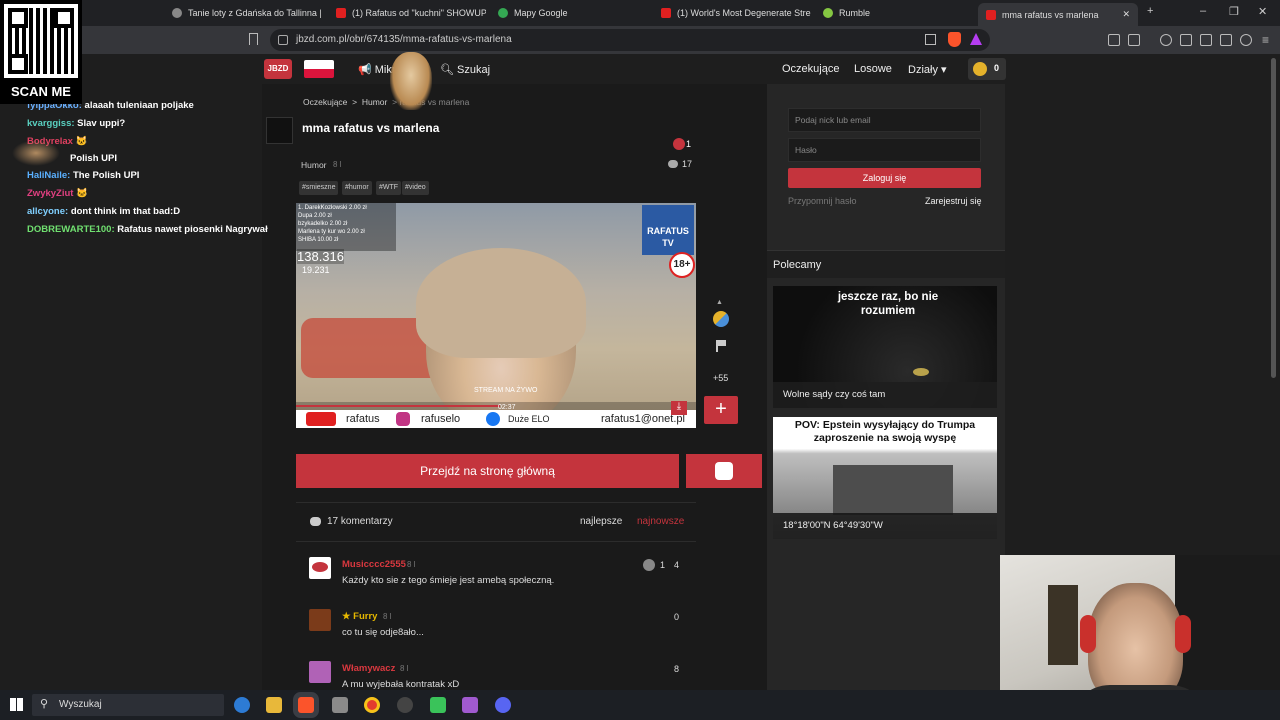  What do you see at coordinates (1186, 40) in the screenshot?
I see `sidebar-icon` at bounding box center [1186, 40].